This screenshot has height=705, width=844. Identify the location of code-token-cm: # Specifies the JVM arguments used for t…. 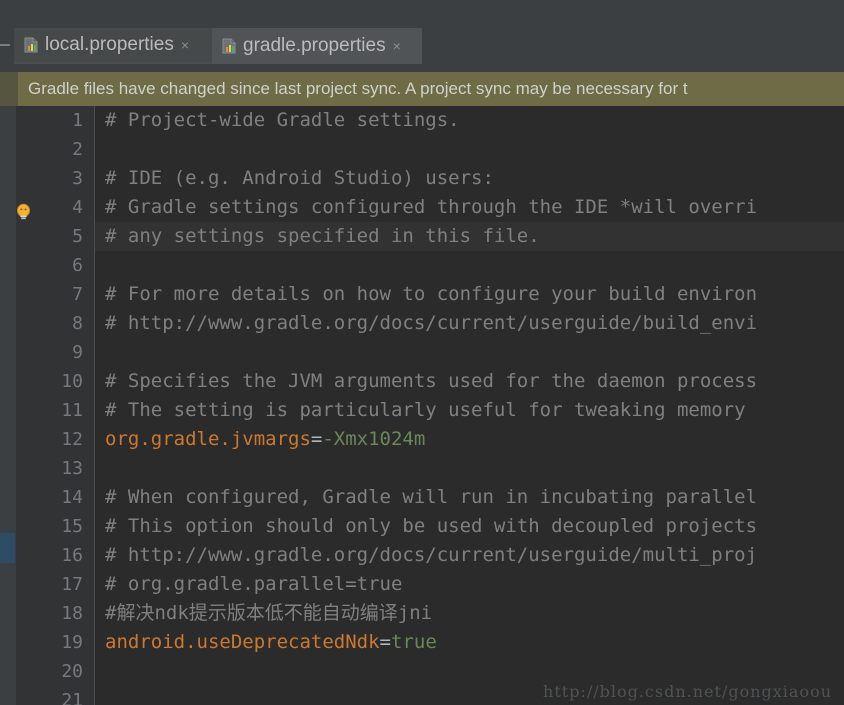
(431, 381).